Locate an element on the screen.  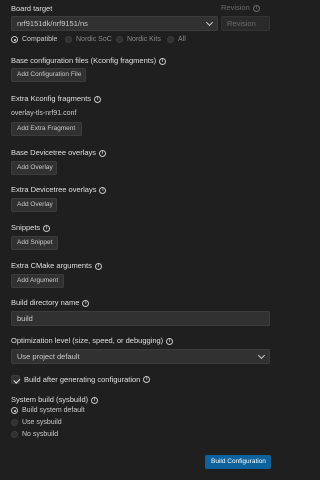
base-dt-label: Base Devicetree overlays i is located at coordinates (59, 152).